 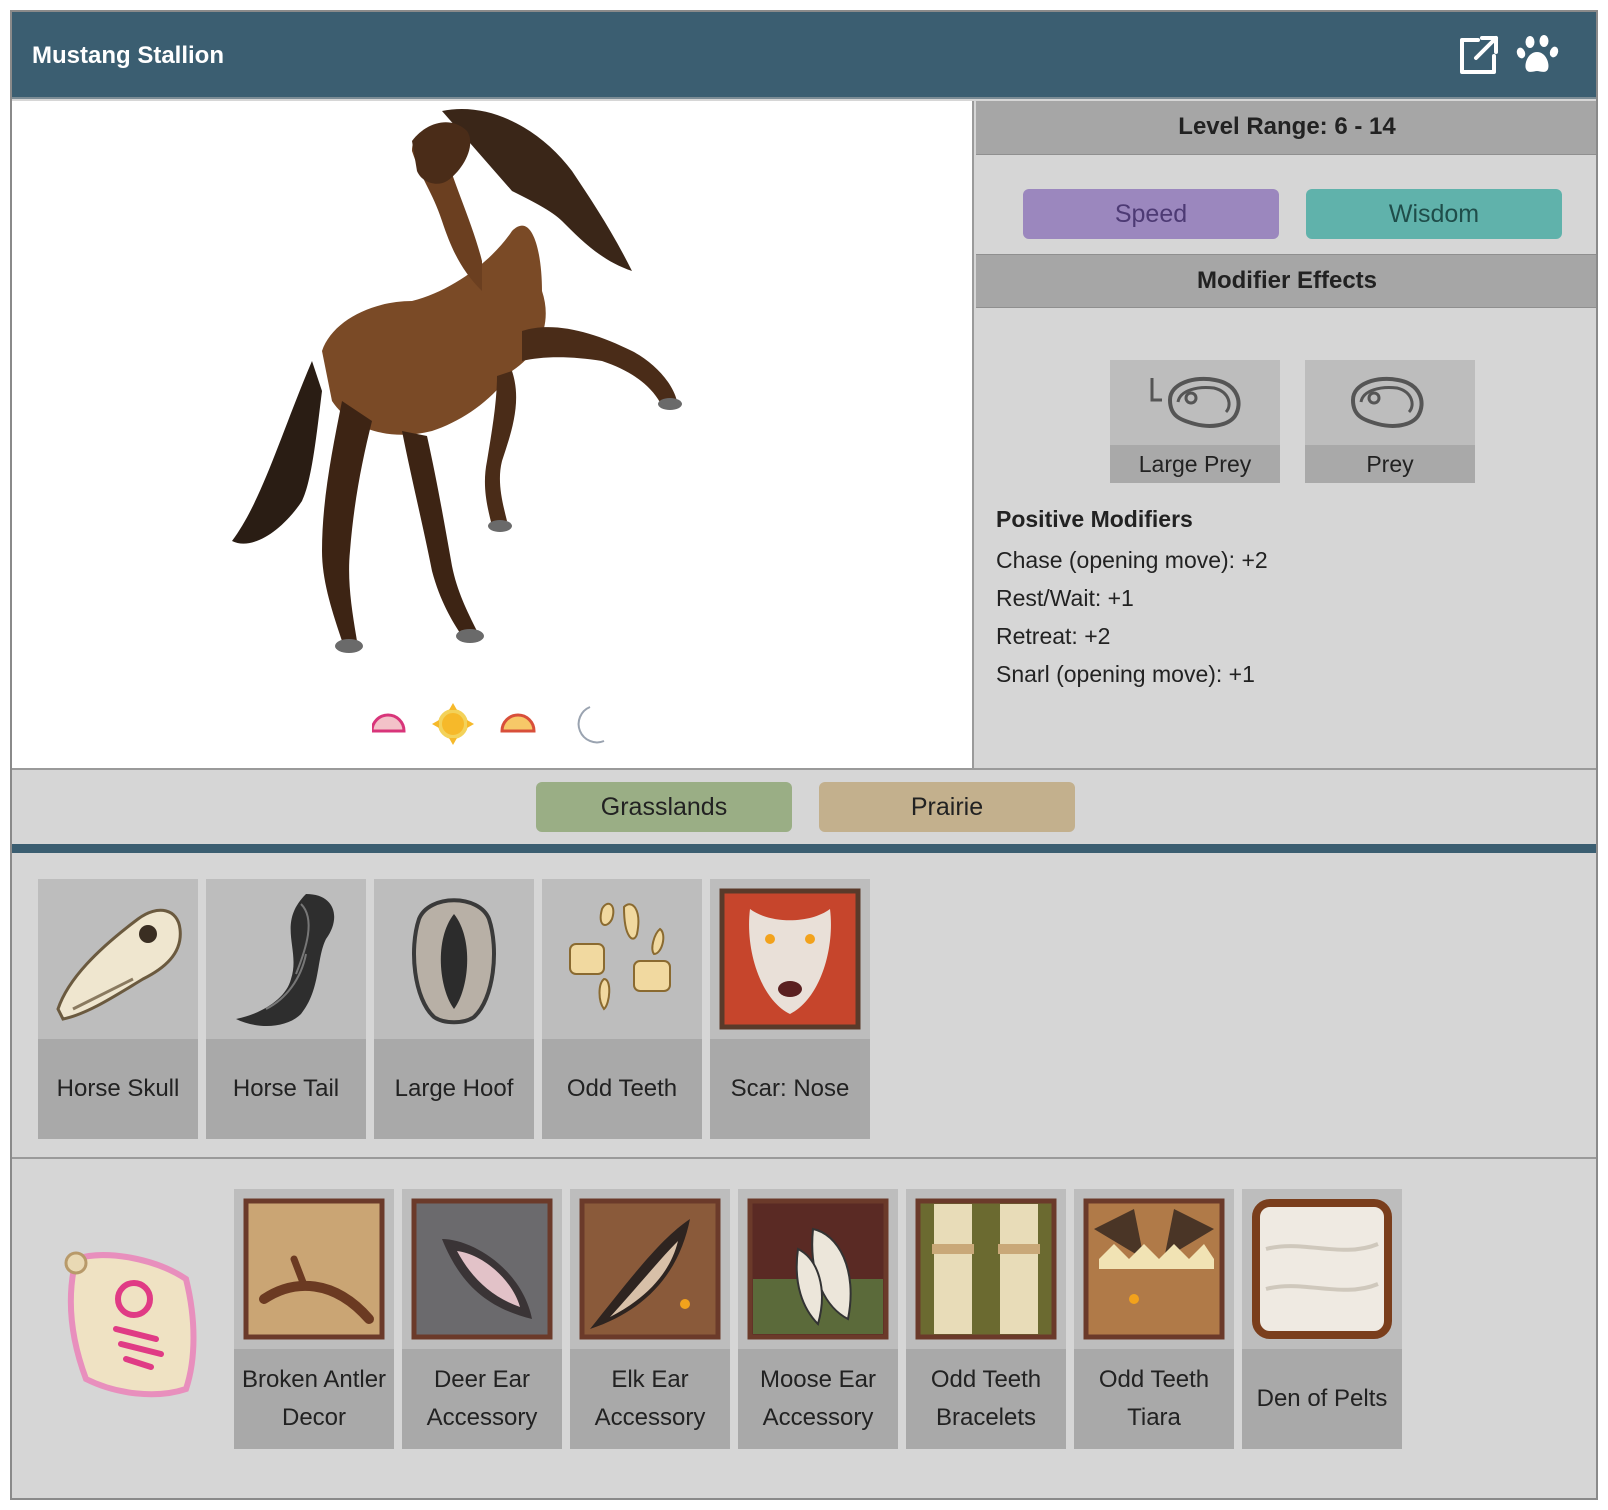 What do you see at coordinates (1053, 636) in the screenshot?
I see `modifier-line: Retreat: +2` at bounding box center [1053, 636].